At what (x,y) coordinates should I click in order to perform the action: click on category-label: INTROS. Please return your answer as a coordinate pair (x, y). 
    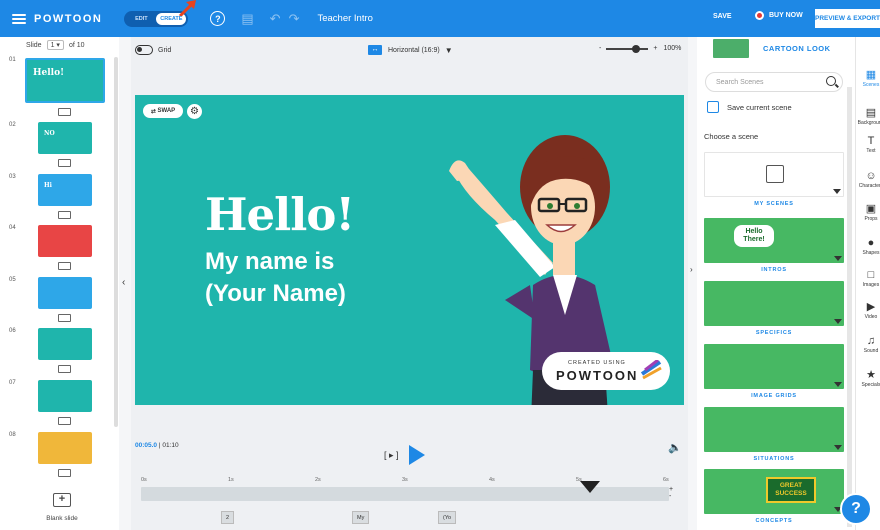
    Looking at the image, I should click on (774, 270).